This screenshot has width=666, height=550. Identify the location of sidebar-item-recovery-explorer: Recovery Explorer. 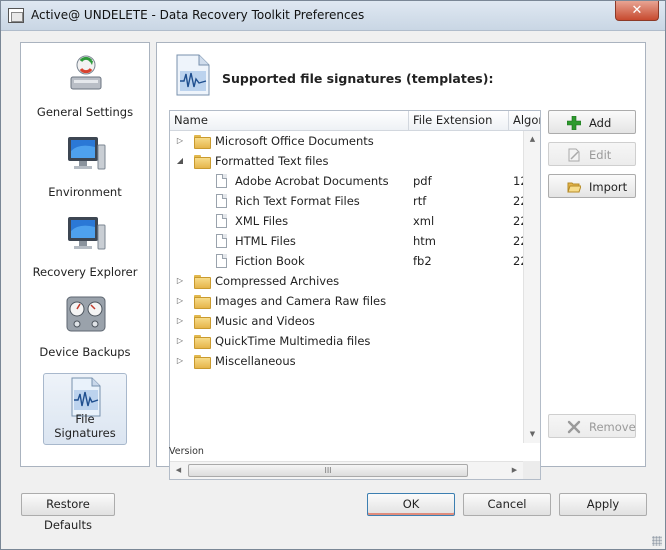
(85, 247).